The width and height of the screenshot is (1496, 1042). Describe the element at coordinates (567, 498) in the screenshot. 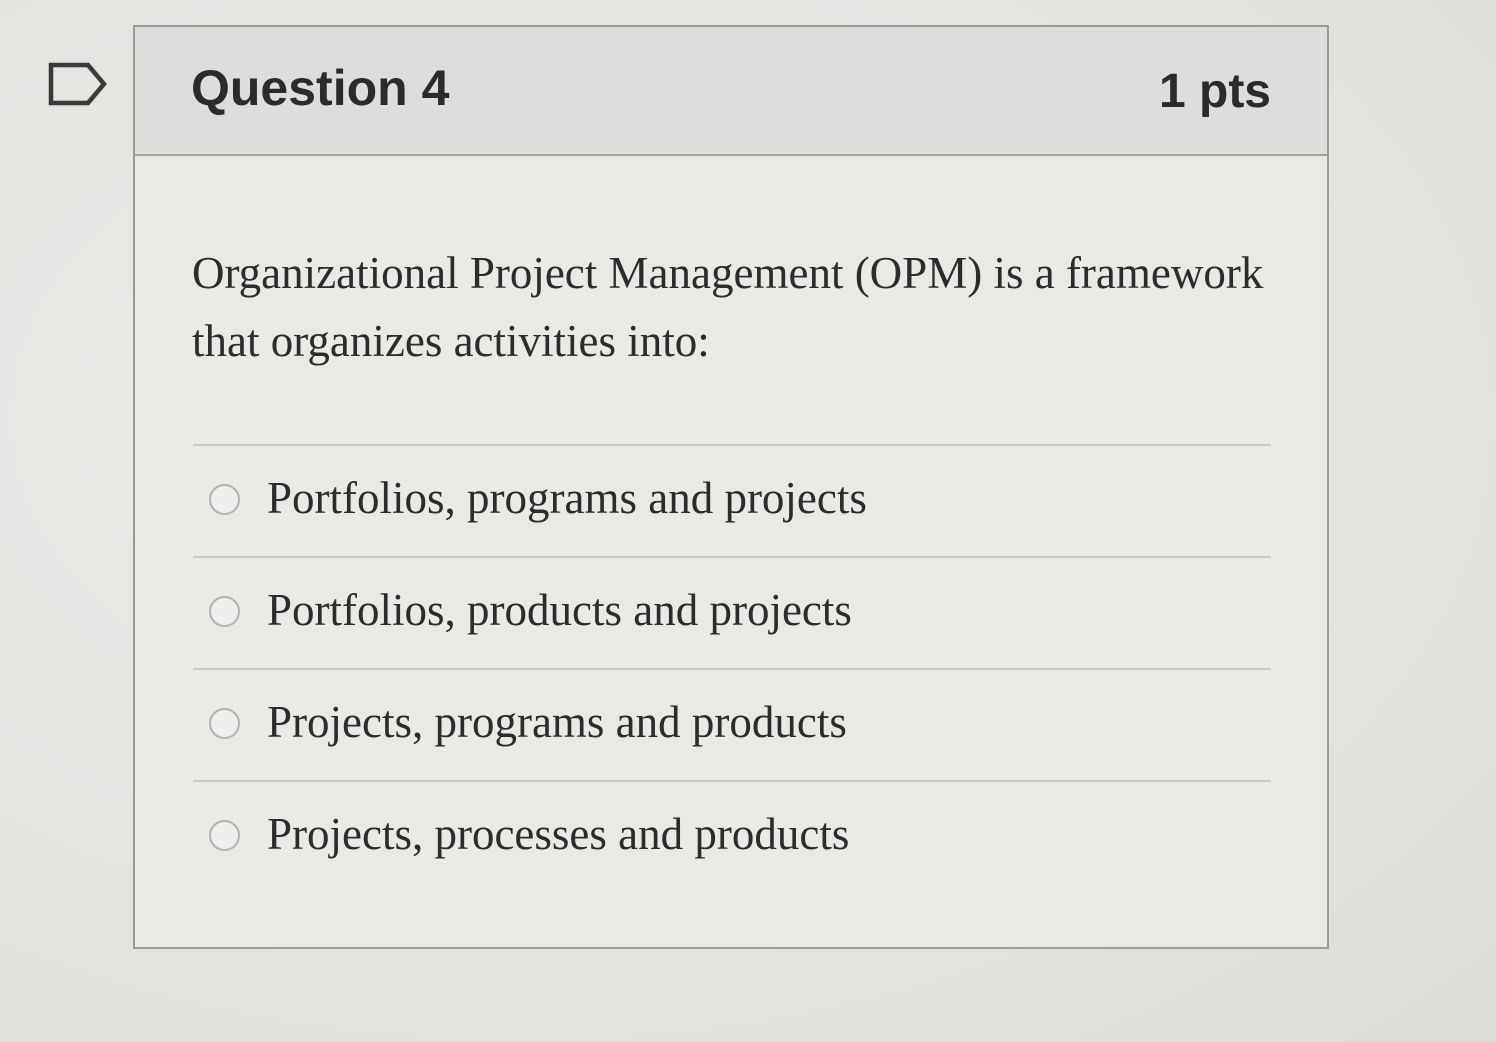

I see `answer-label: Portfolios, programs and projects` at that location.